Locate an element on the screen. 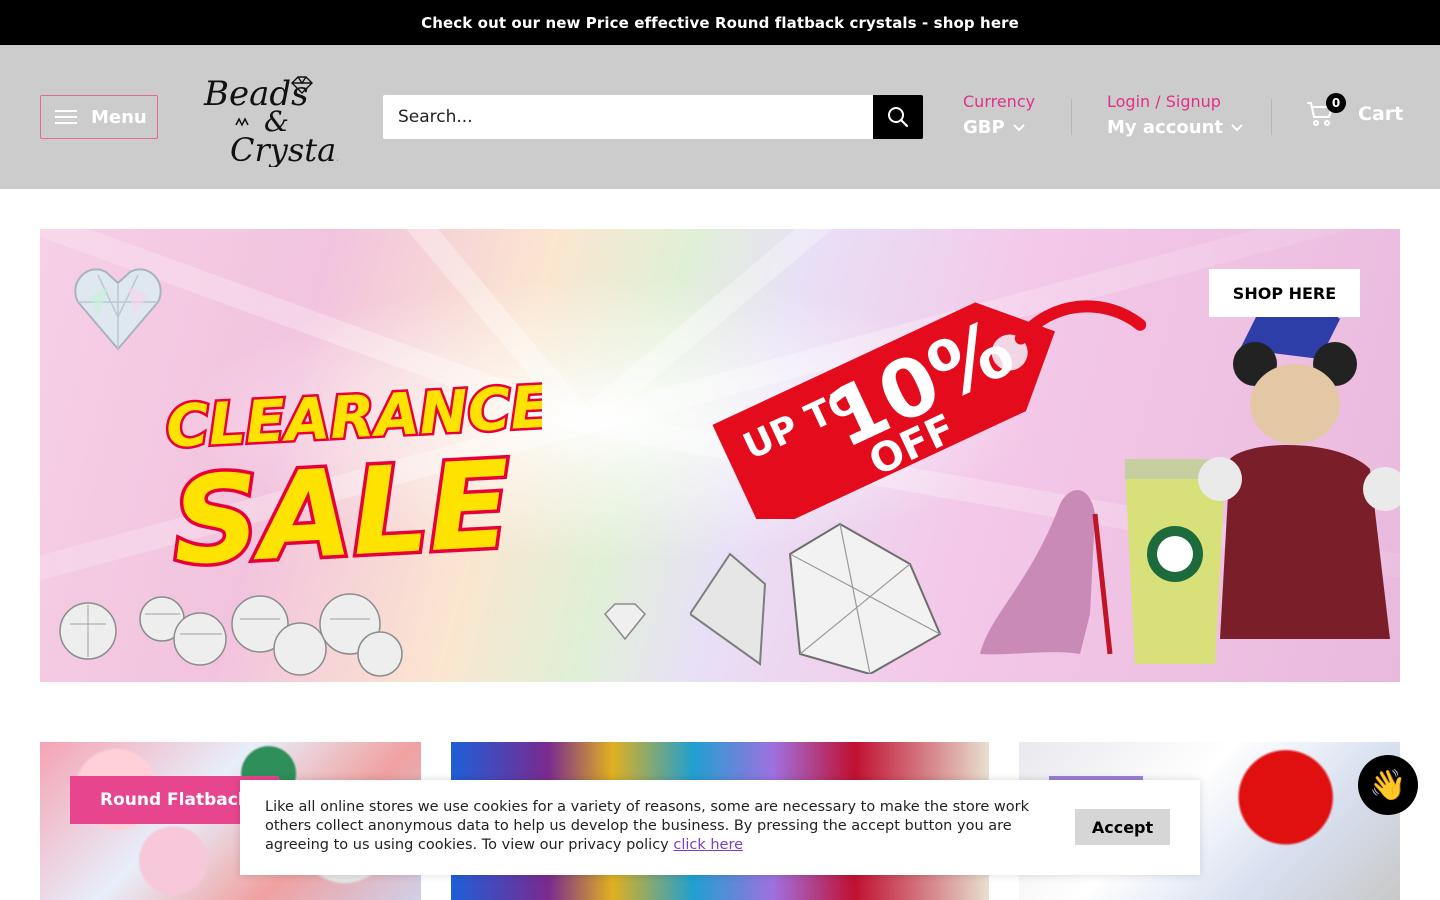 The height and width of the screenshot is (900, 1440). account-menu: Login / Signup My account is located at coordinates (1175, 117).